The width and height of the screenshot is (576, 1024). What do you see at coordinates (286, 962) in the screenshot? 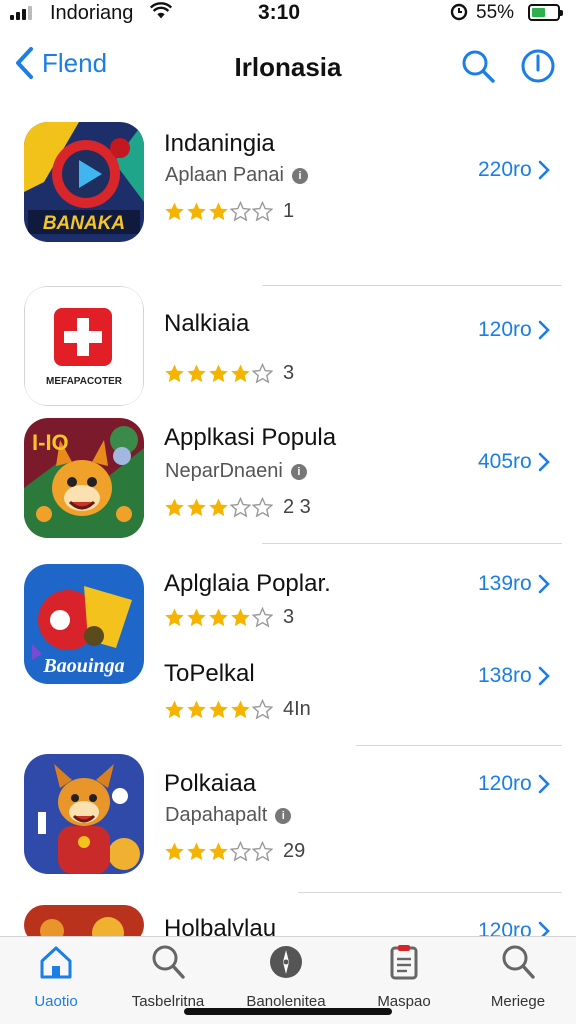
I see `compass-icon` at bounding box center [286, 962].